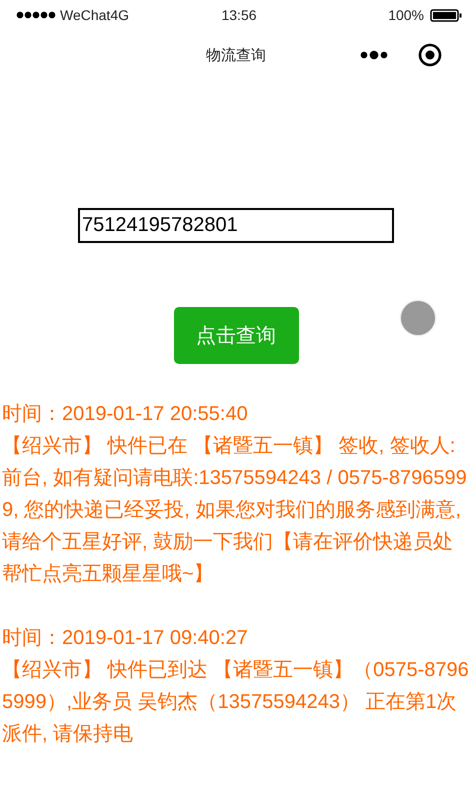 This screenshot has width=472, height=787. Describe the element at coordinates (430, 55) in the screenshot. I see `close-icon` at that location.